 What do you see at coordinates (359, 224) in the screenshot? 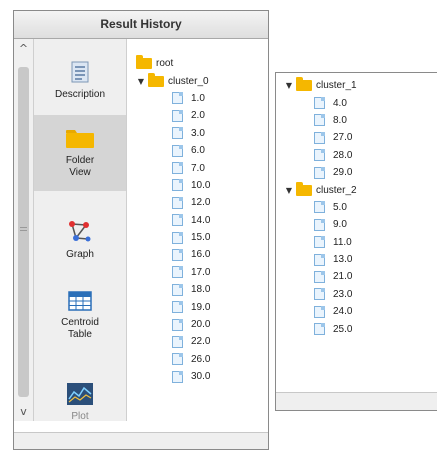
I see `tree-file-item: 9.0` at bounding box center [359, 224].